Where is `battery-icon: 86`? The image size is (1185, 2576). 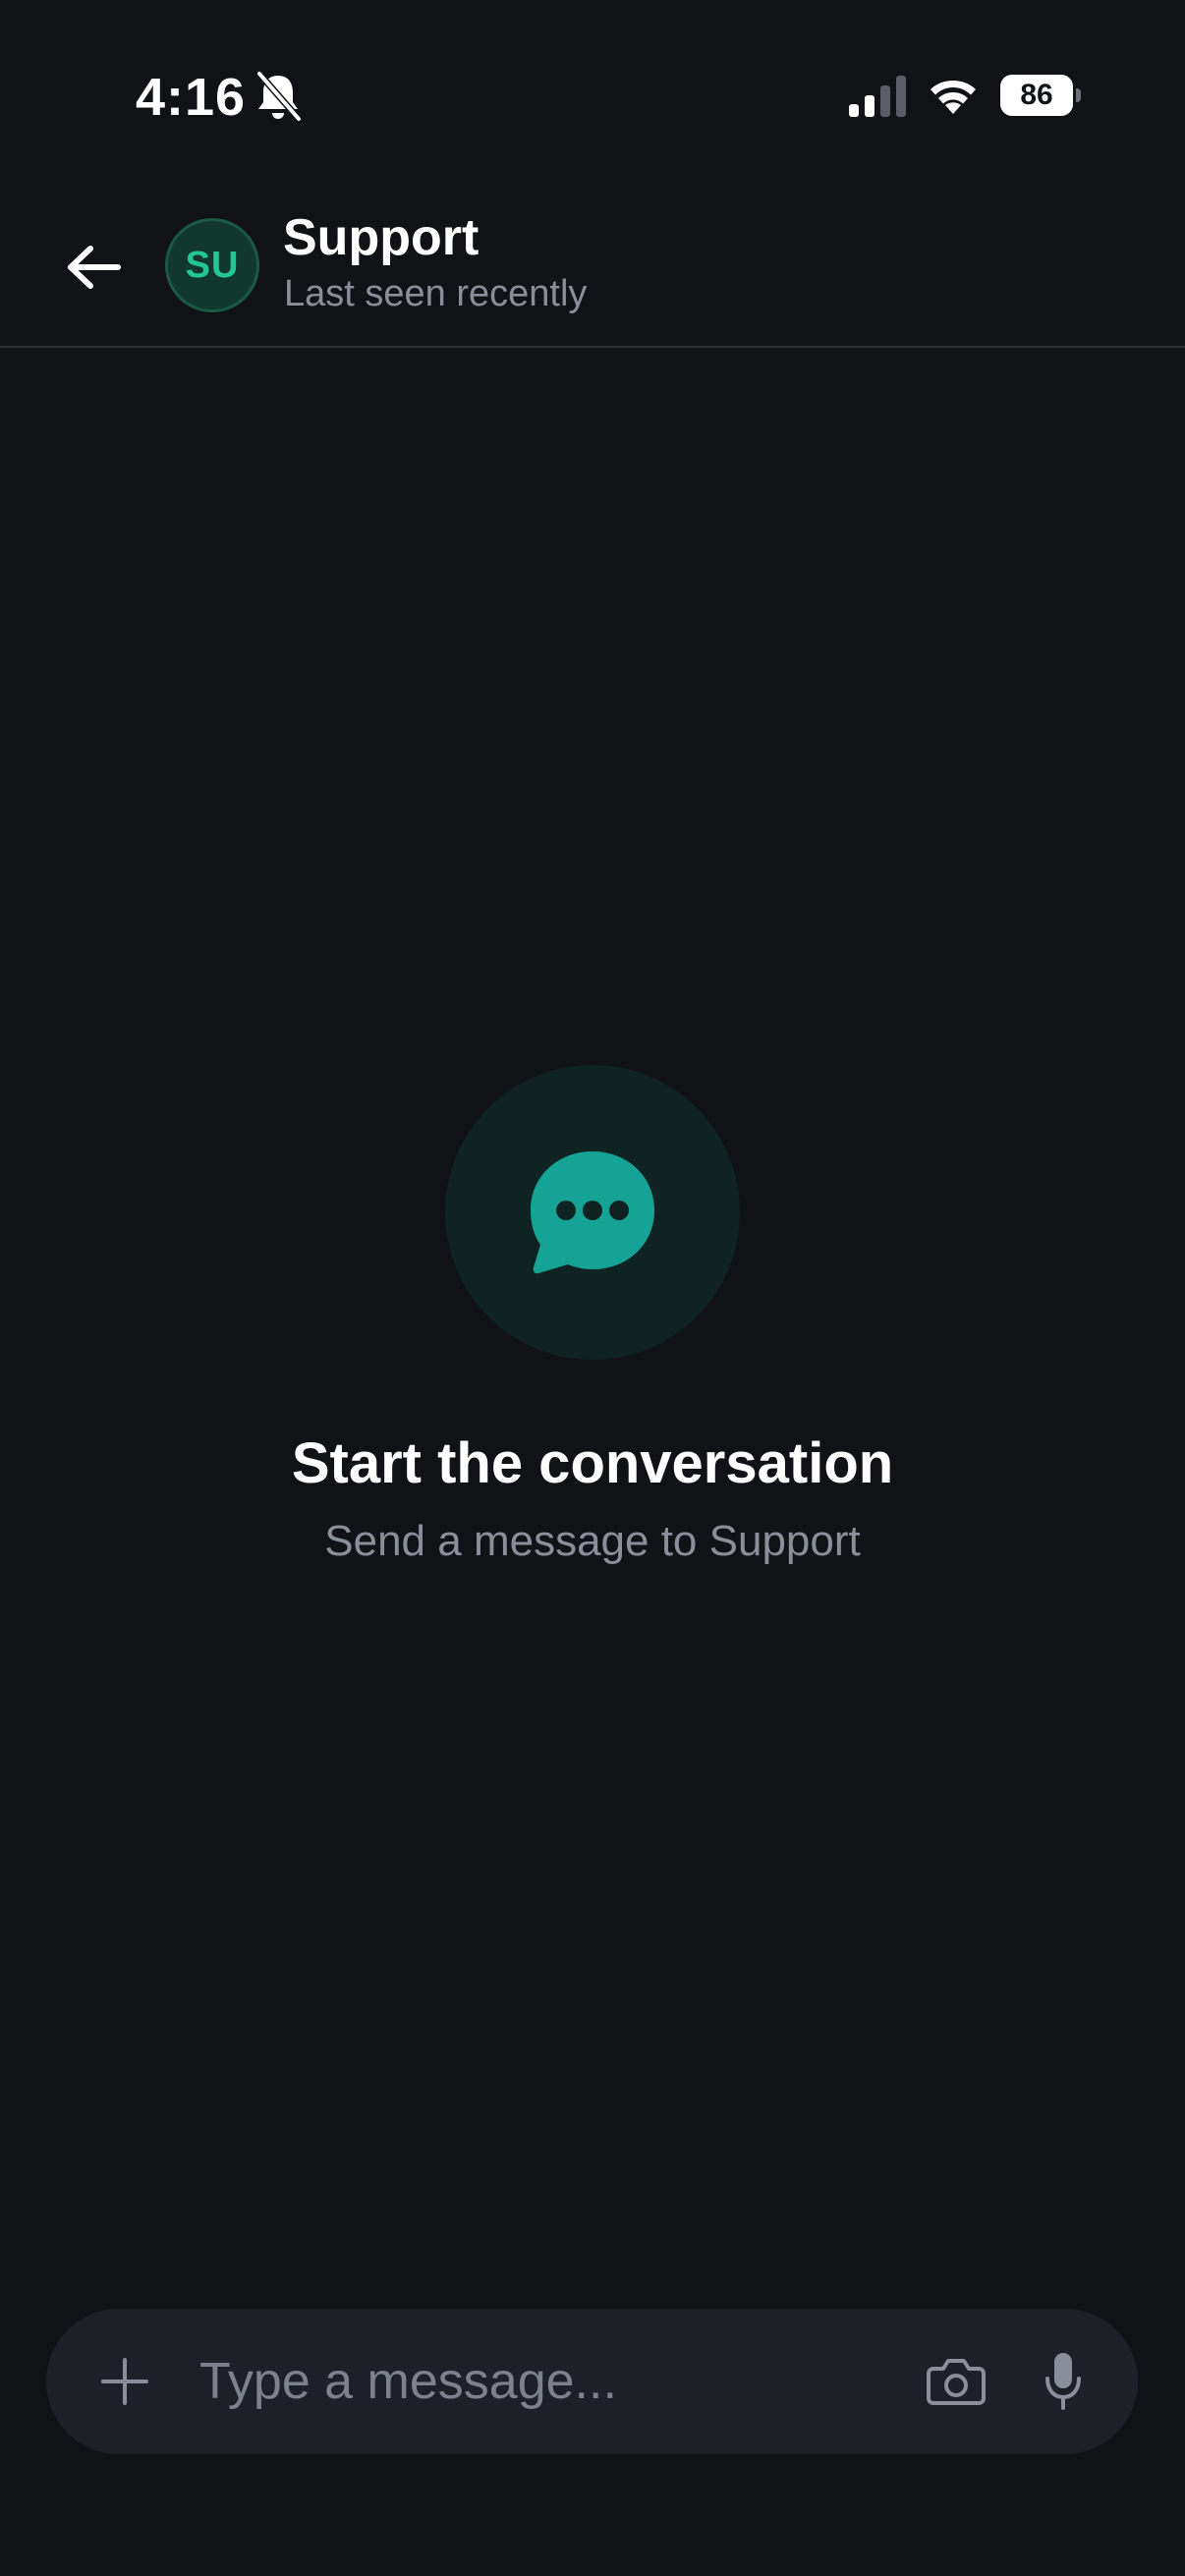
battery-icon: 86 is located at coordinates (1041, 95).